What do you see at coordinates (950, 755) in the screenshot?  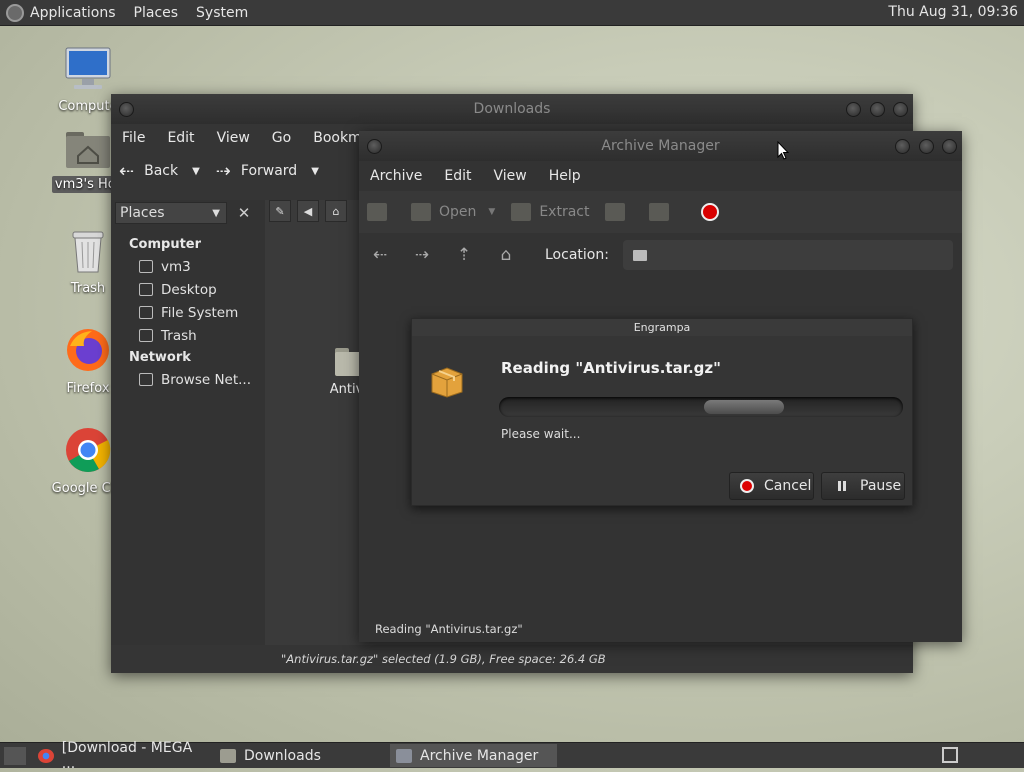 I see `workspace-switcher-icon` at bounding box center [950, 755].